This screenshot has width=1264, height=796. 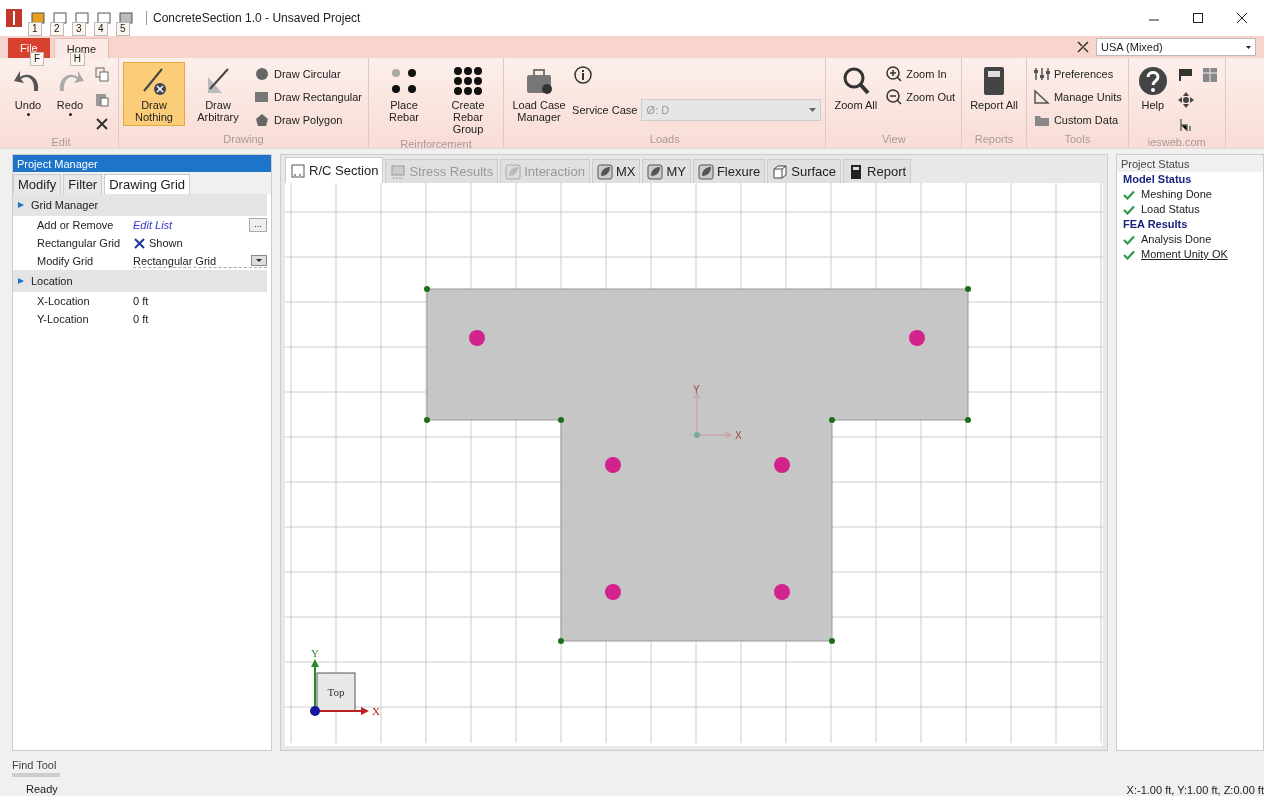 I want to click on section-heading: FEA Results, so click(x=1155, y=224).